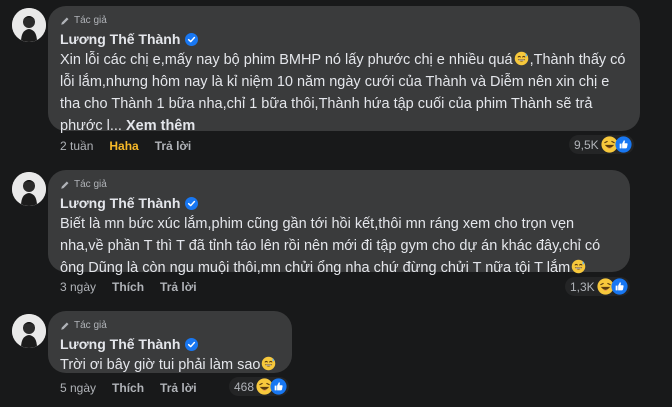 This screenshot has width=672, height=407. I want to click on haha-reaction-button: Haha, so click(123, 146).